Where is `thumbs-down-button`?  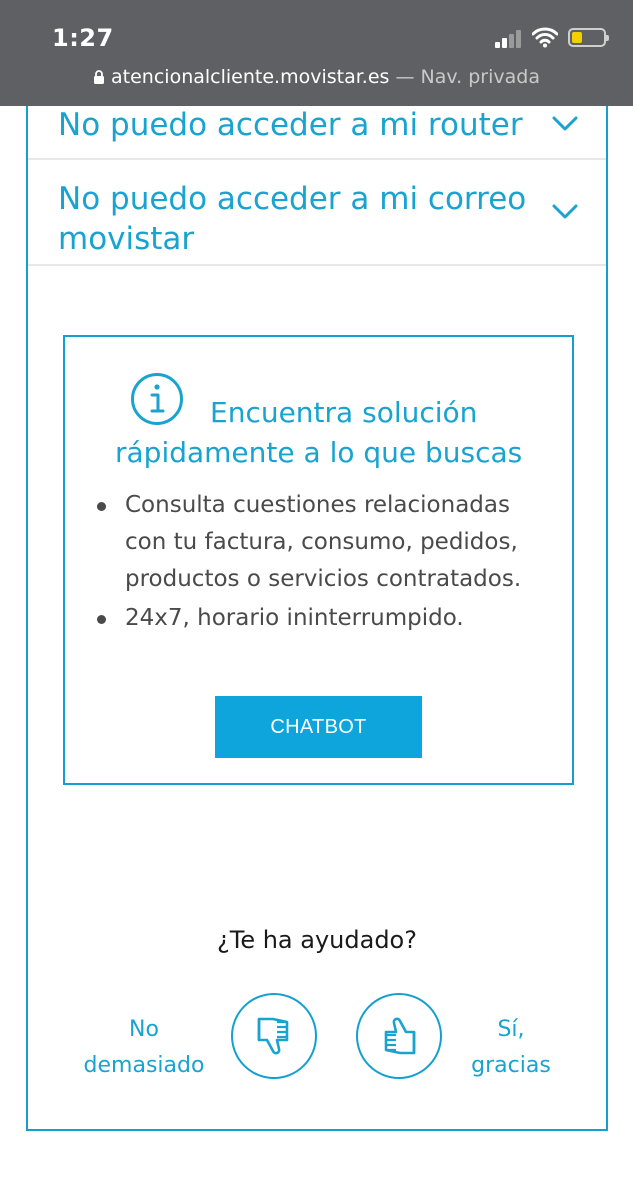 thumbs-down-button is located at coordinates (274, 1036).